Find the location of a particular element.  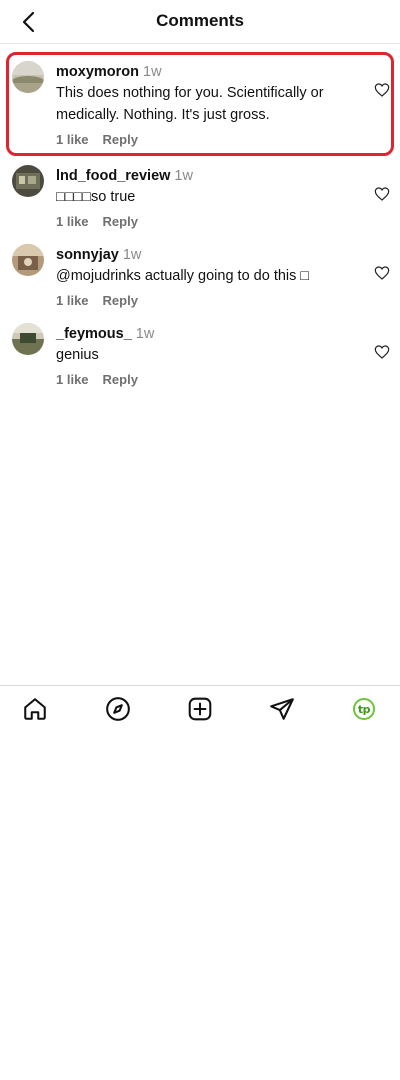

tab-home is located at coordinates (35, 709).